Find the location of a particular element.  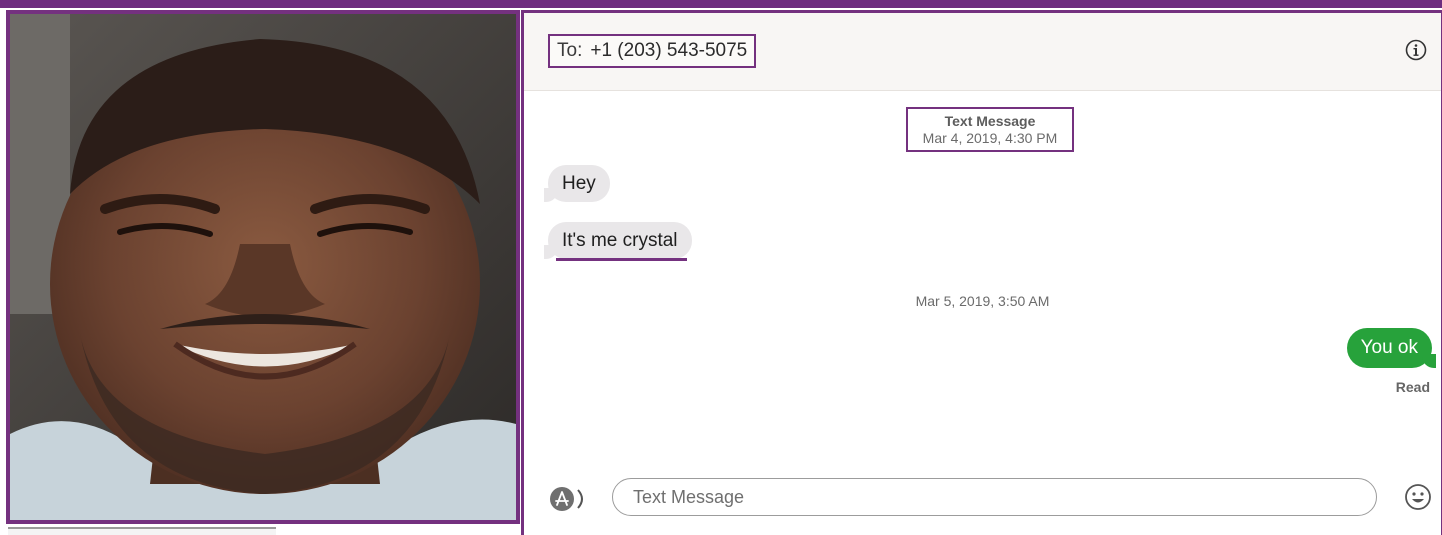

message-input is located at coordinates (993, 497).